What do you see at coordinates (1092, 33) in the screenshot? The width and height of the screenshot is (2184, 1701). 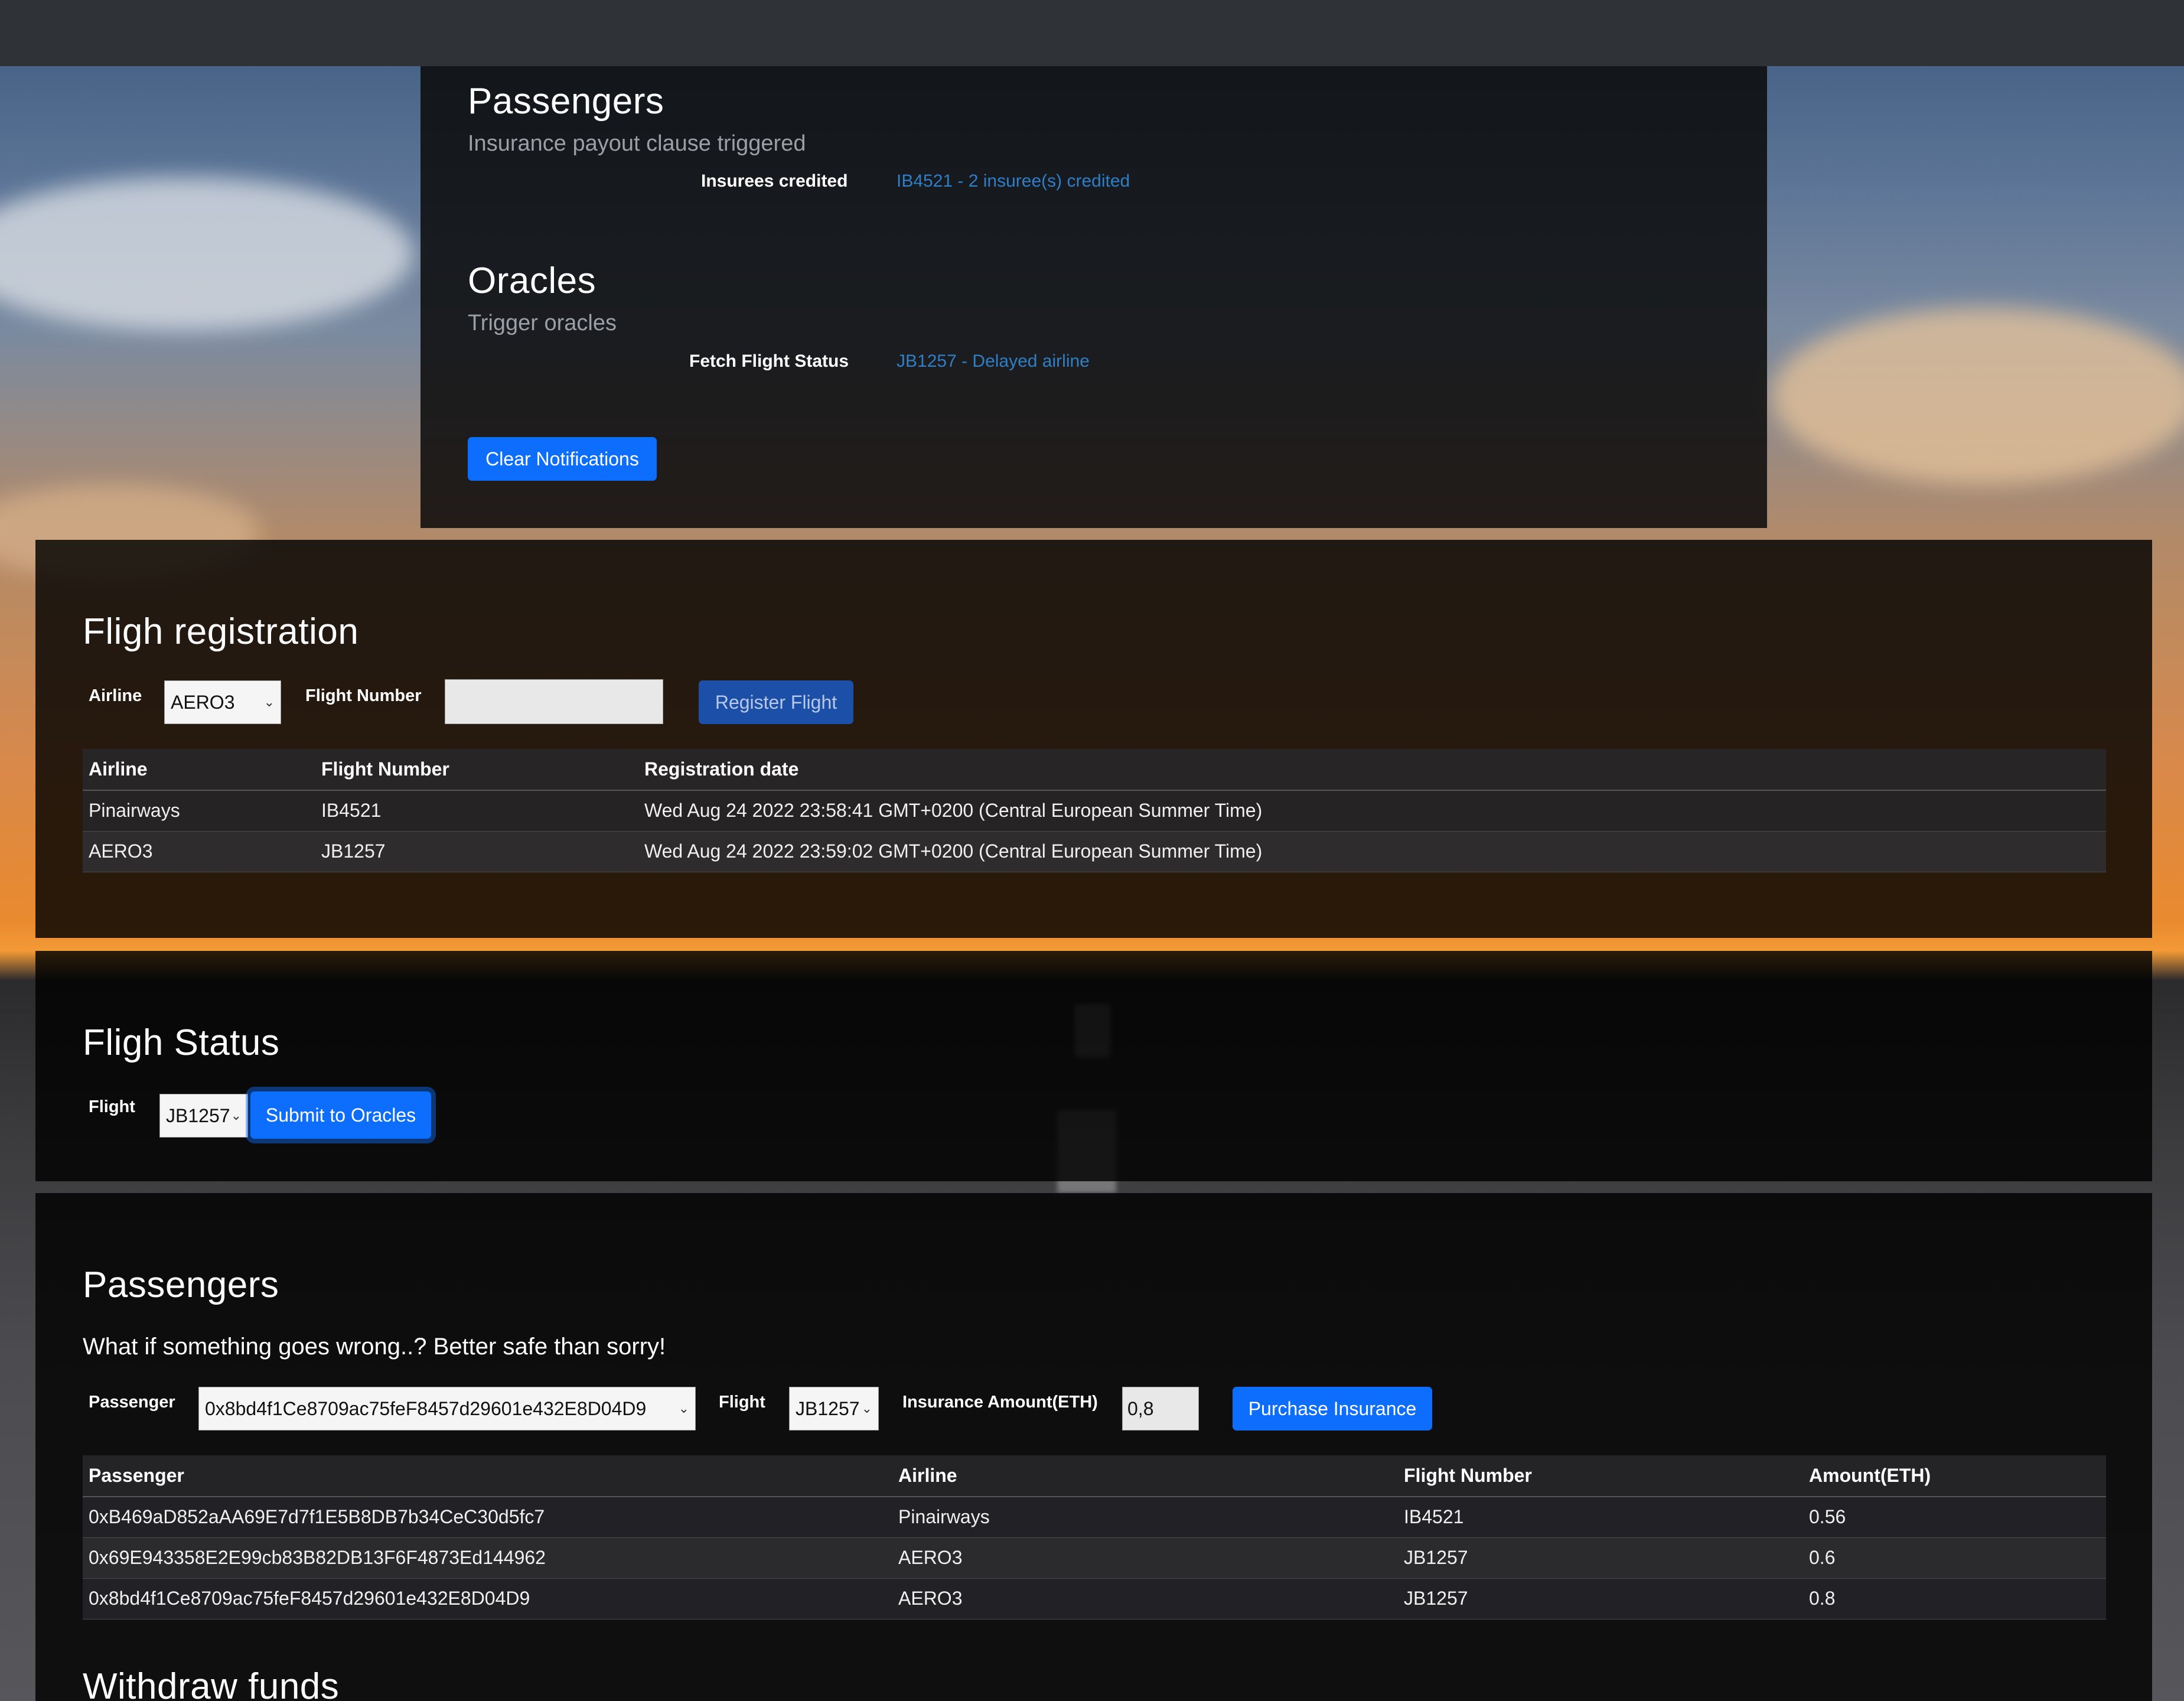 I see `top-navbar` at bounding box center [1092, 33].